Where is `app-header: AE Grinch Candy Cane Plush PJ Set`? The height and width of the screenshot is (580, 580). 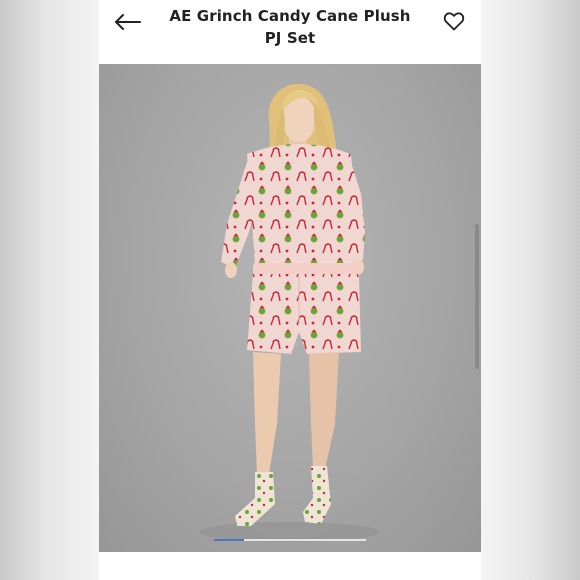 app-header: AE Grinch Candy Cane Plush PJ Set is located at coordinates (290, 32).